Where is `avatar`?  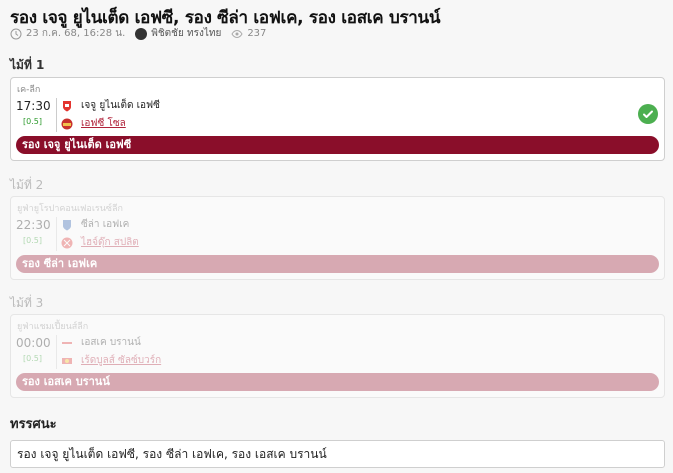
avatar is located at coordinates (141, 33).